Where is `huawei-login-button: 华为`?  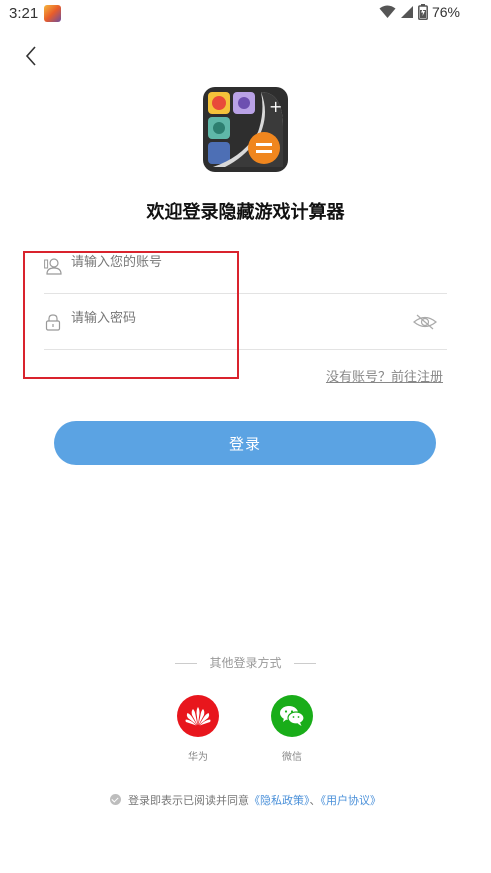 huawei-login-button: 华为 is located at coordinates (198, 729).